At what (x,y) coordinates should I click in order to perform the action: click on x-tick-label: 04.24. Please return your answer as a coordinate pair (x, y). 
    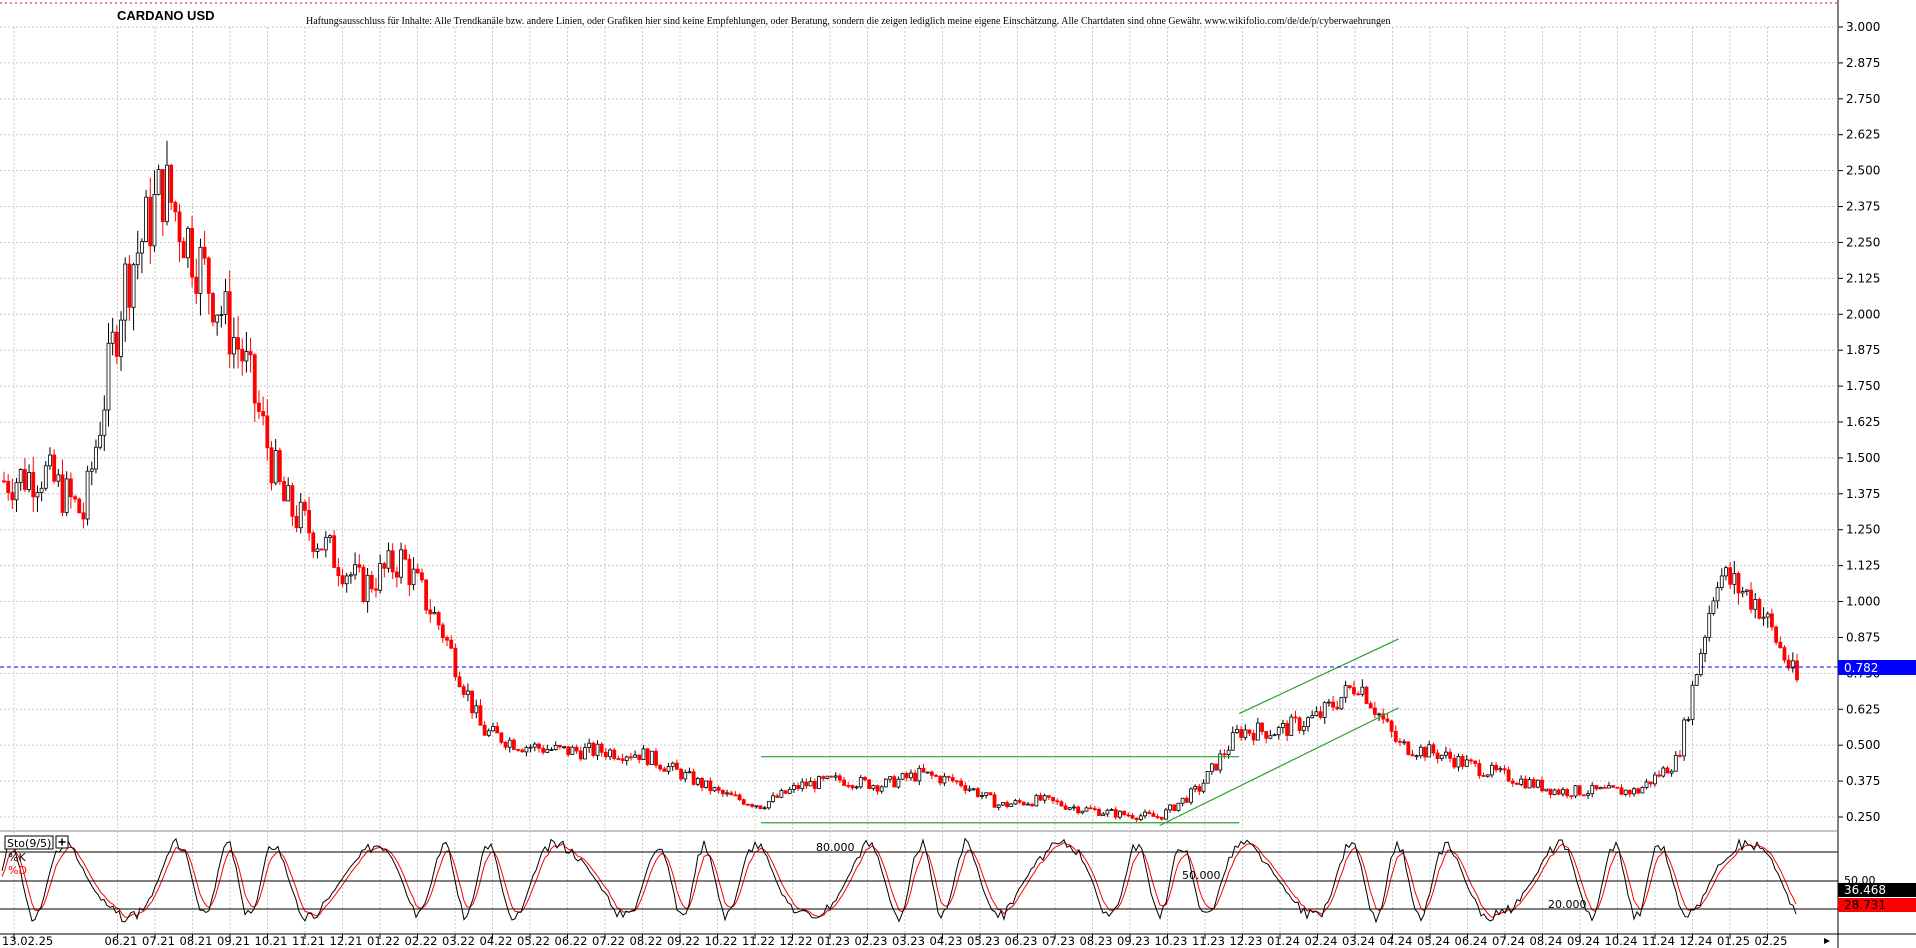
    Looking at the image, I should click on (1396, 941).